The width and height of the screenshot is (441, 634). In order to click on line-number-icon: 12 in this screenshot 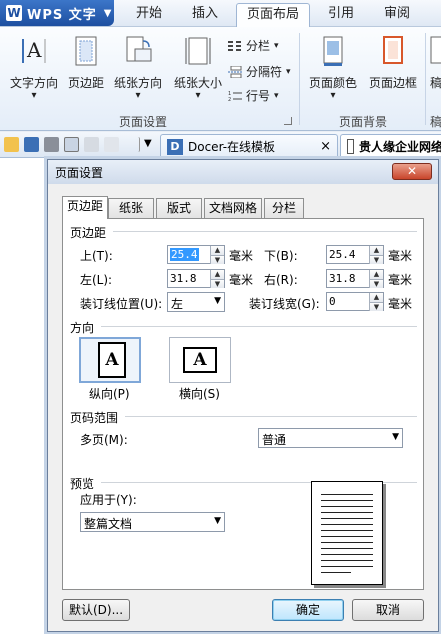, I will do `click(235, 96)`.